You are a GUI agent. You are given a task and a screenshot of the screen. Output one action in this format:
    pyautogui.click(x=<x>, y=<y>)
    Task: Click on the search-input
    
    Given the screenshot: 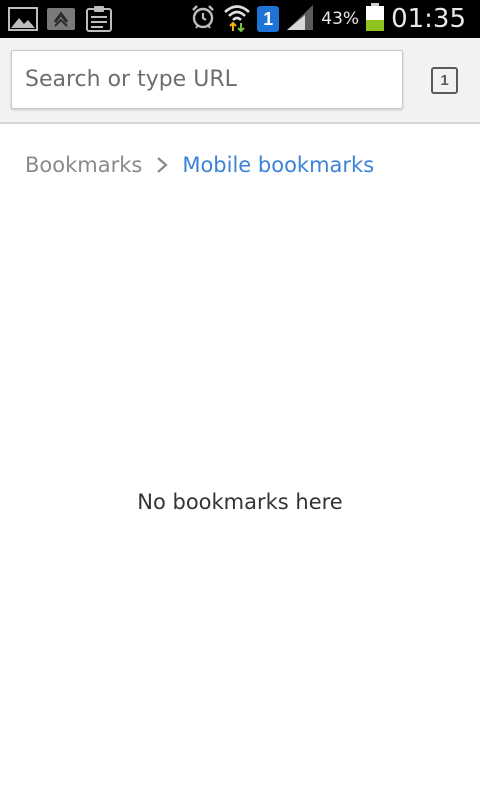 What is the action you would take?
    pyautogui.click(x=207, y=79)
    